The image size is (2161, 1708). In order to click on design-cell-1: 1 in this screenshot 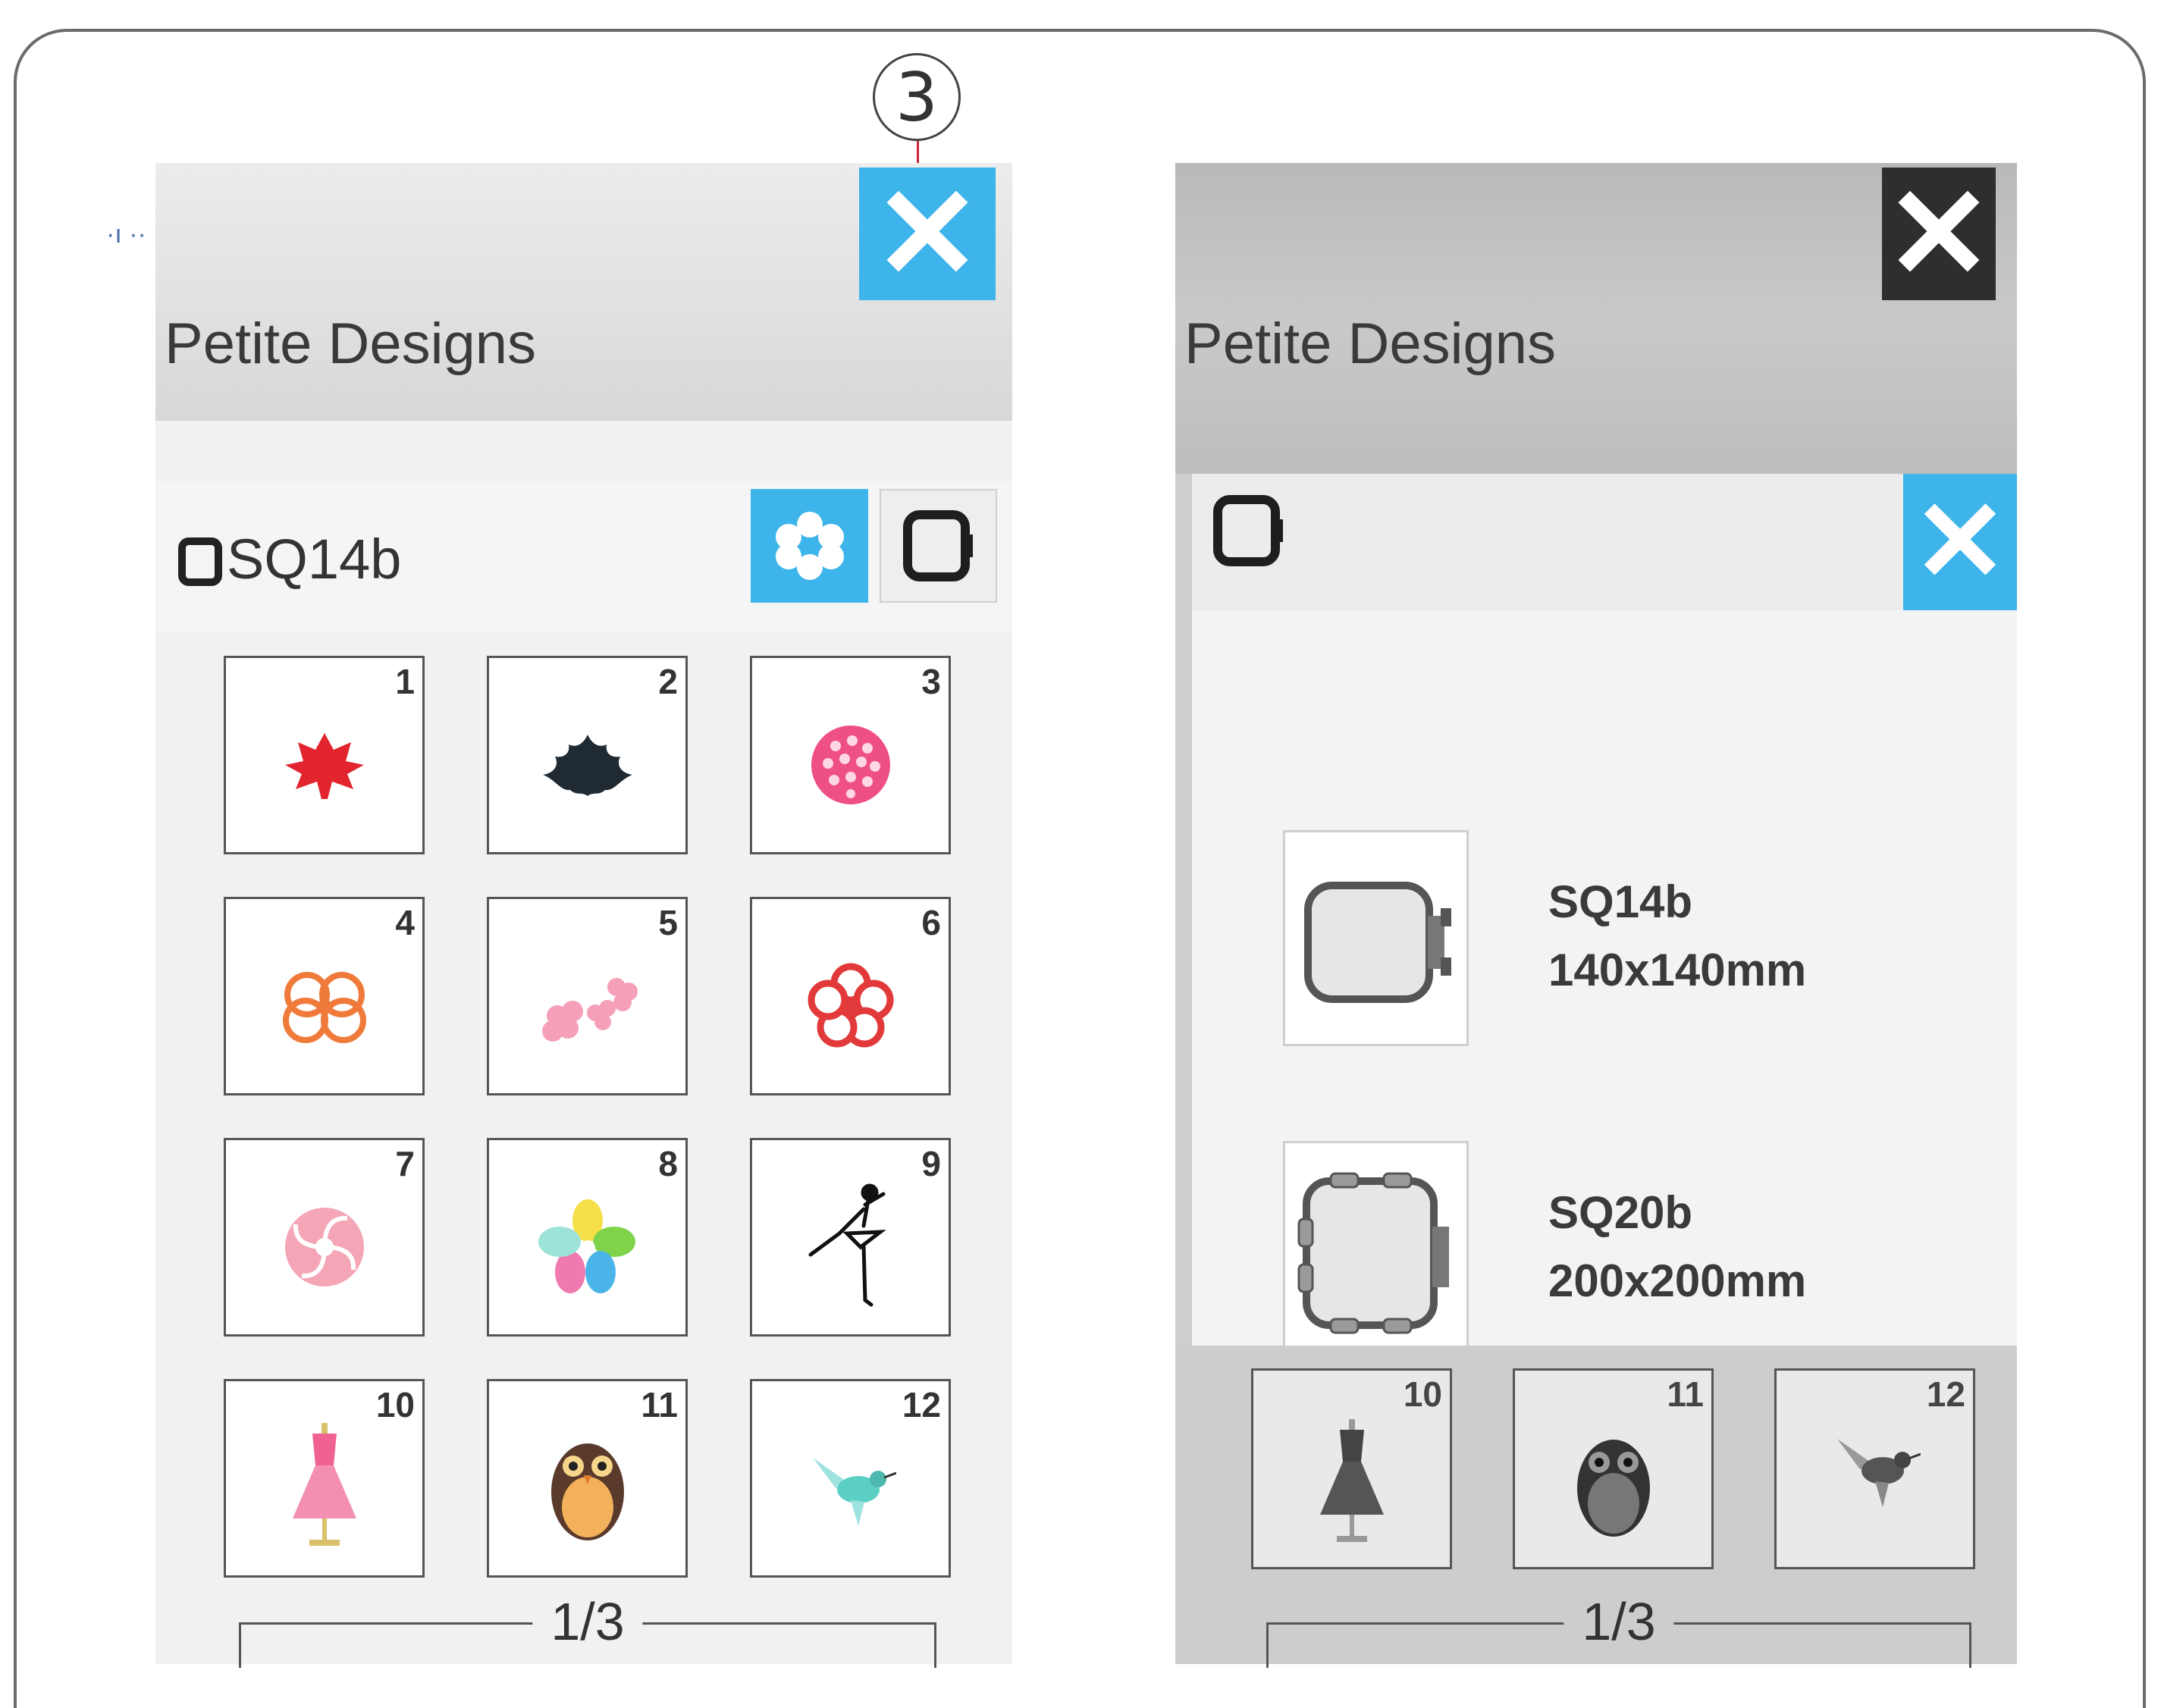, I will do `click(324, 755)`.